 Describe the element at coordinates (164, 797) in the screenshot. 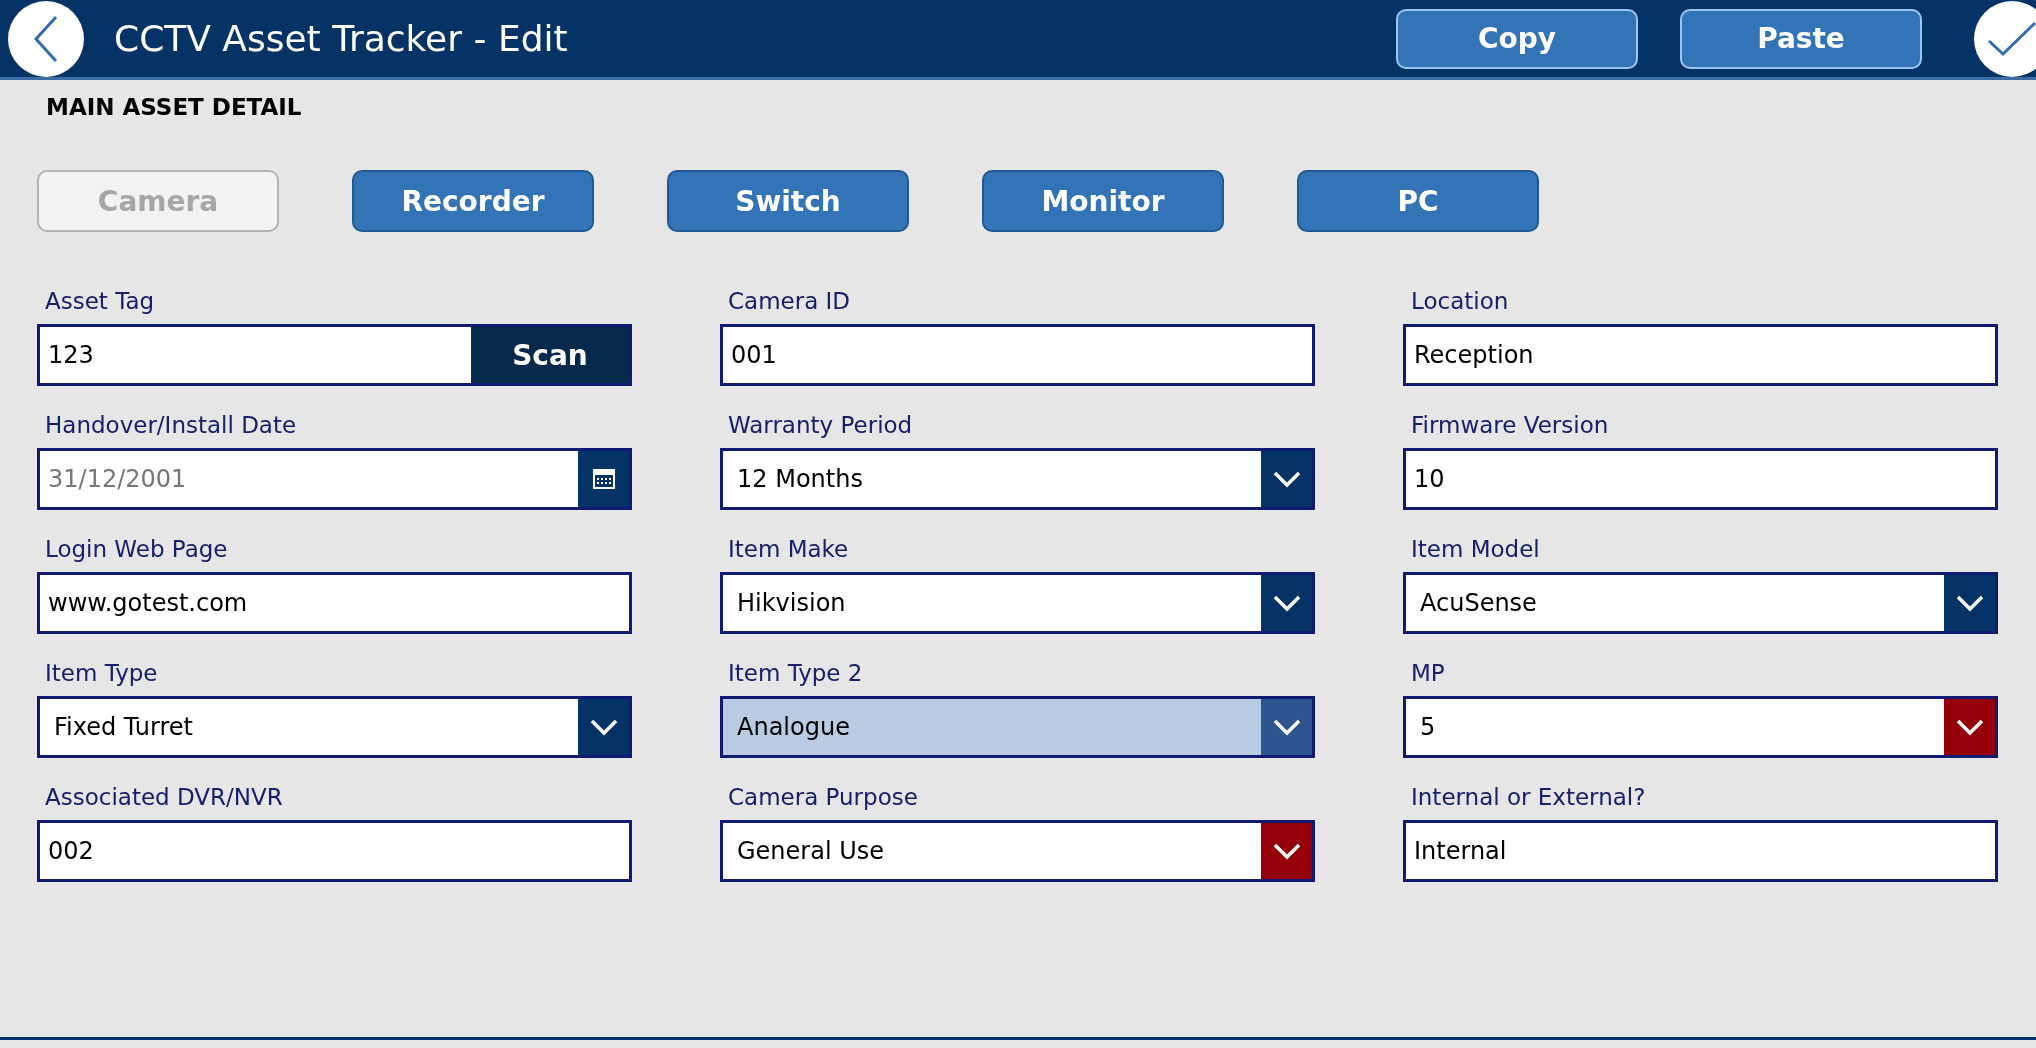

I see `field-label: Associated DVR/NVR` at that location.